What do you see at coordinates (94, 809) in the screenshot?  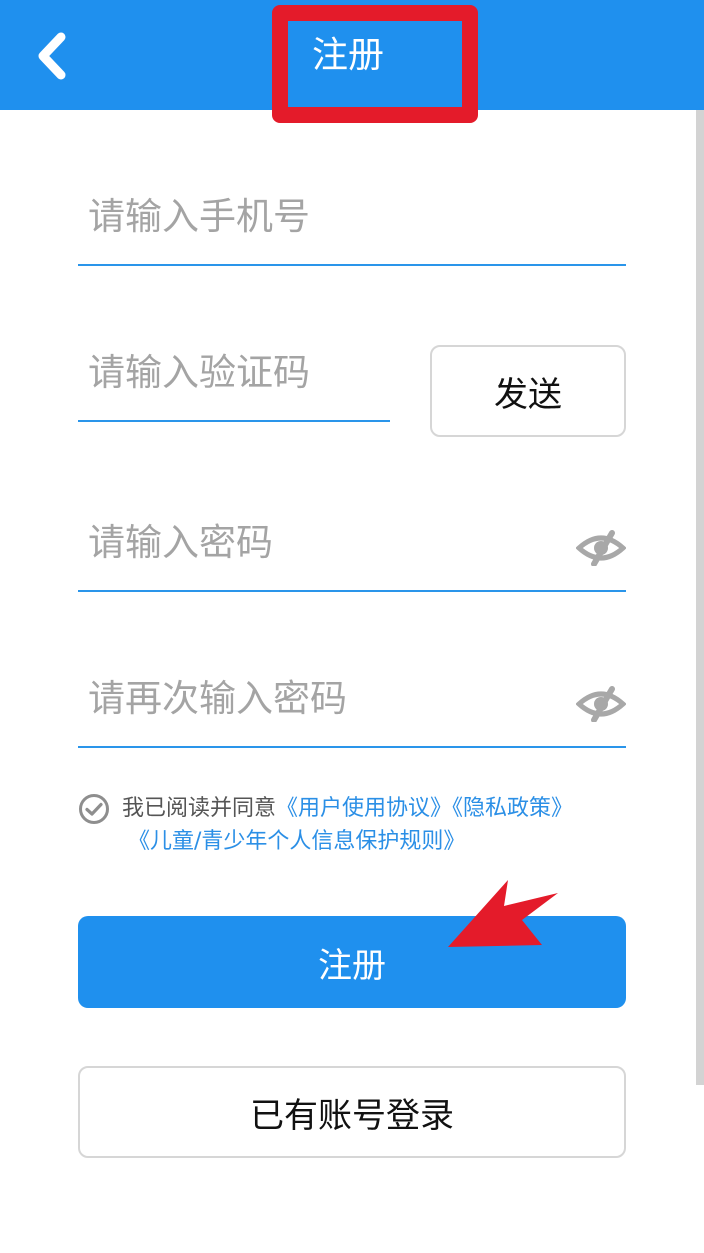 I see `check-circle-icon` at bounding box center [94, 809].